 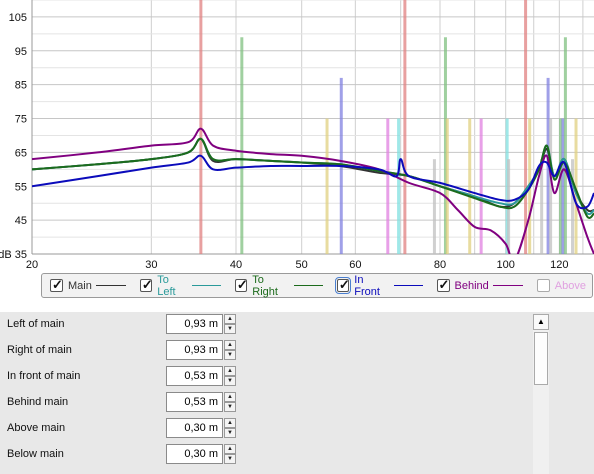 What do you see at coordinates (13, 255) in the screenshot?
I see `y-tick-label: dB 35` at bounding box center [13, 255].